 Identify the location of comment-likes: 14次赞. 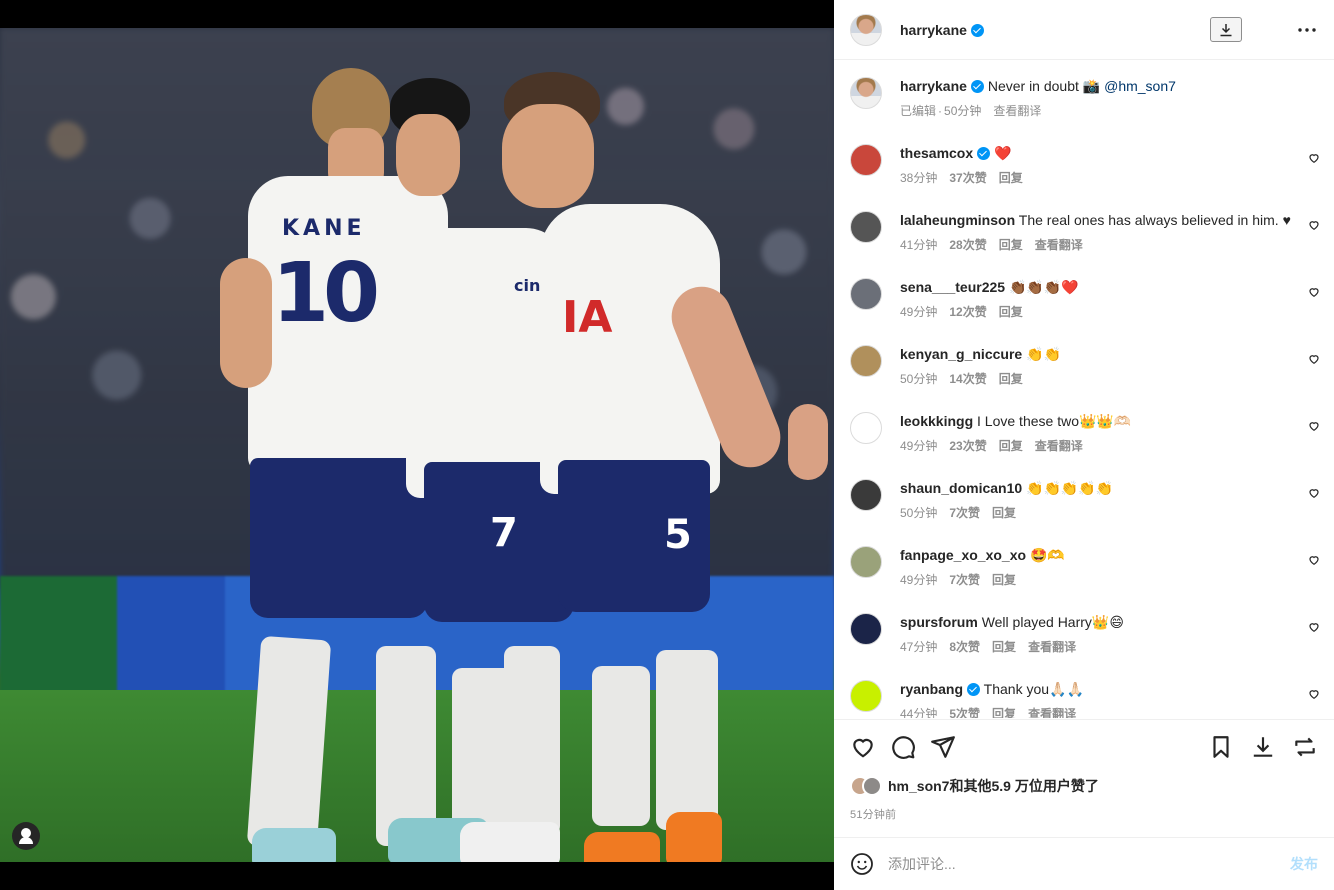
(967, 379).